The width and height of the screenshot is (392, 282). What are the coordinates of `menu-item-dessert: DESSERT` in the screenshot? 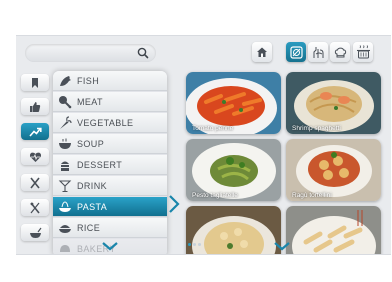 It's located at (110, 165).